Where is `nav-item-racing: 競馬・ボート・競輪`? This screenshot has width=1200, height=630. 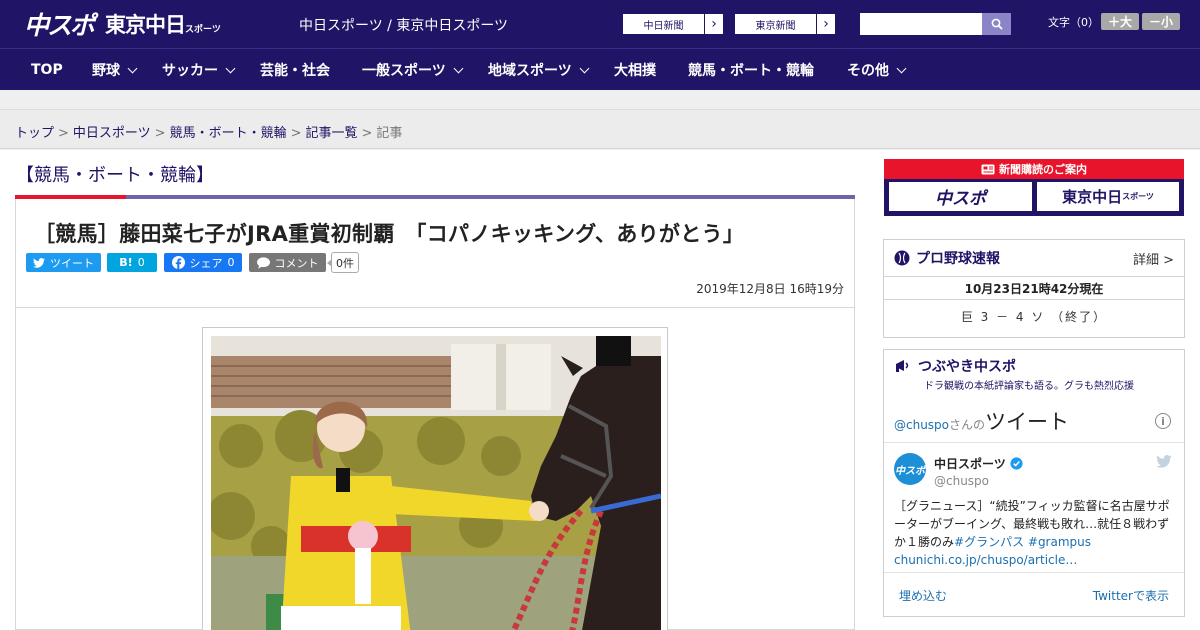
nav-item-racing: 競馬・ボート・競輪 is located at coordinates (751, 70).